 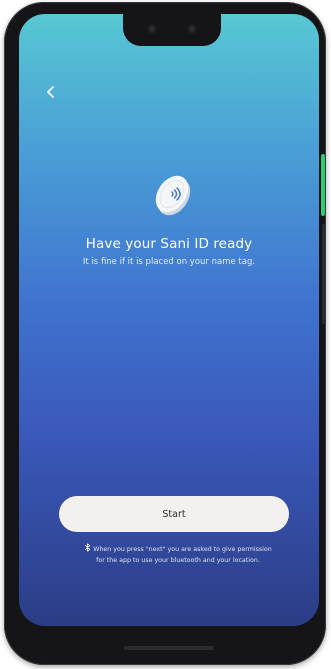 I want to click on chevron-left-icon, so click(x=50, y=92).